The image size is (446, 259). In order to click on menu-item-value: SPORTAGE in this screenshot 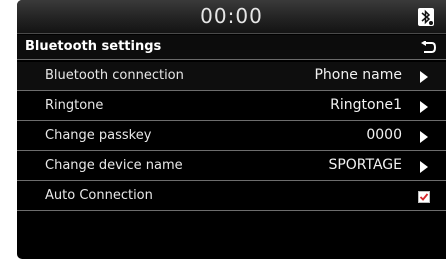, I will do `click(365, 165)`.